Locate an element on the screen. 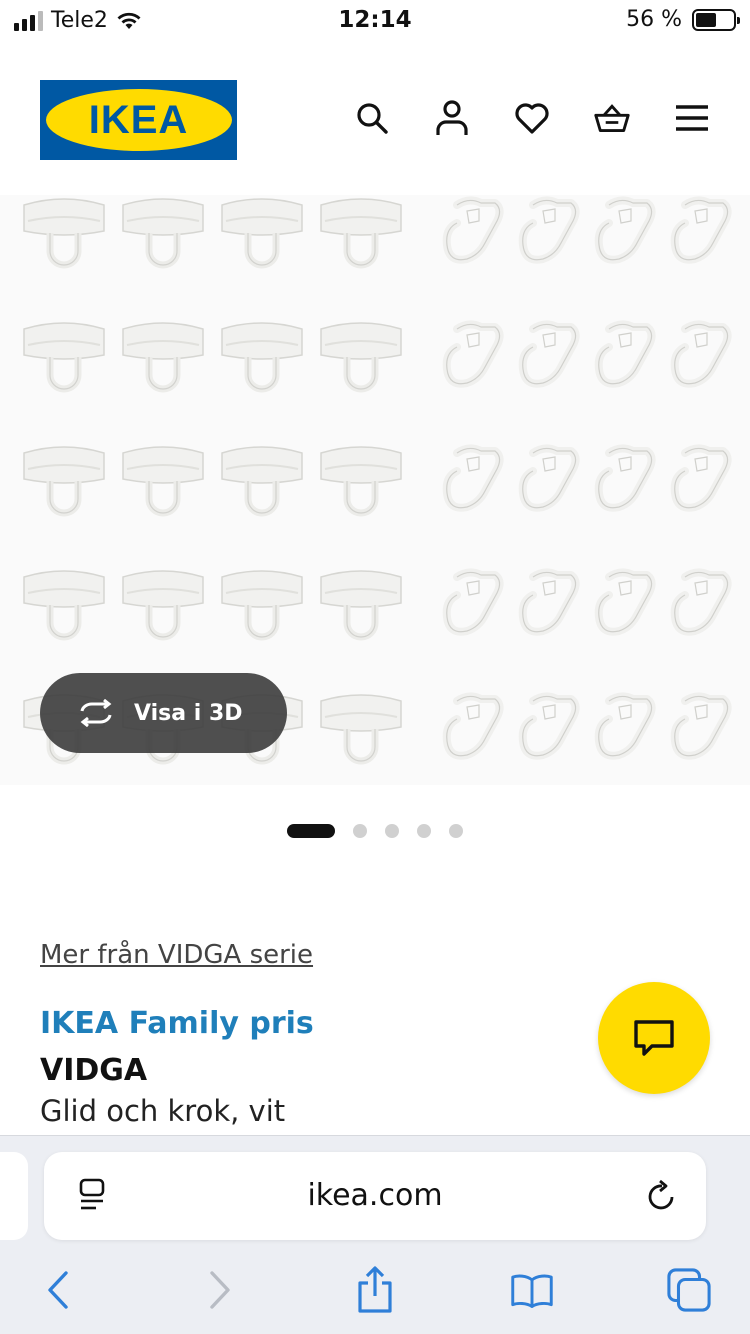 This screenshot has width=750, height=1334. site-header: IKEA is located at coordinates (375, 120).